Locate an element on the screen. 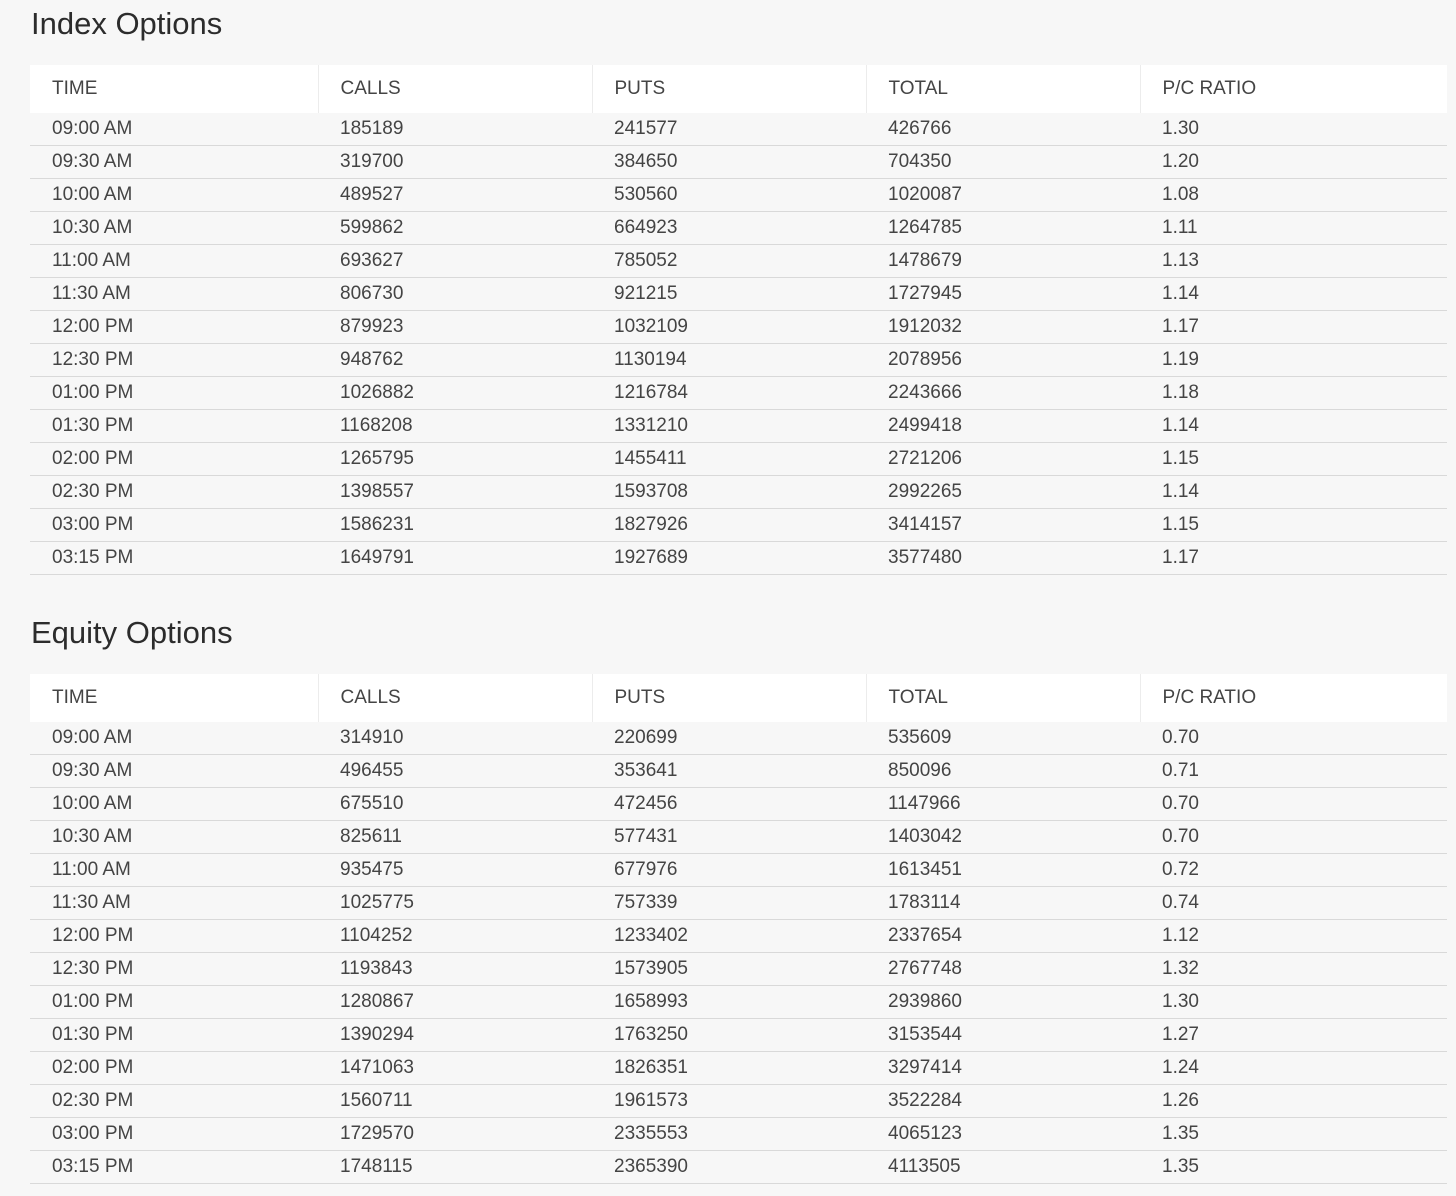  puts-cell: 1032109 is located at coordinates (729, 327).